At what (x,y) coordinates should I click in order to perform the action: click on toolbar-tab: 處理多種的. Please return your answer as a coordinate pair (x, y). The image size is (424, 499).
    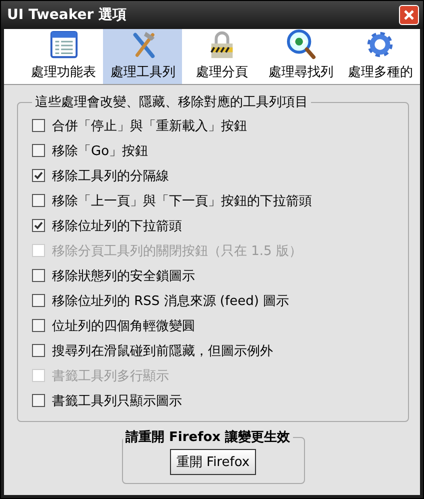
    Looking at the image, I should click on (380, 56).